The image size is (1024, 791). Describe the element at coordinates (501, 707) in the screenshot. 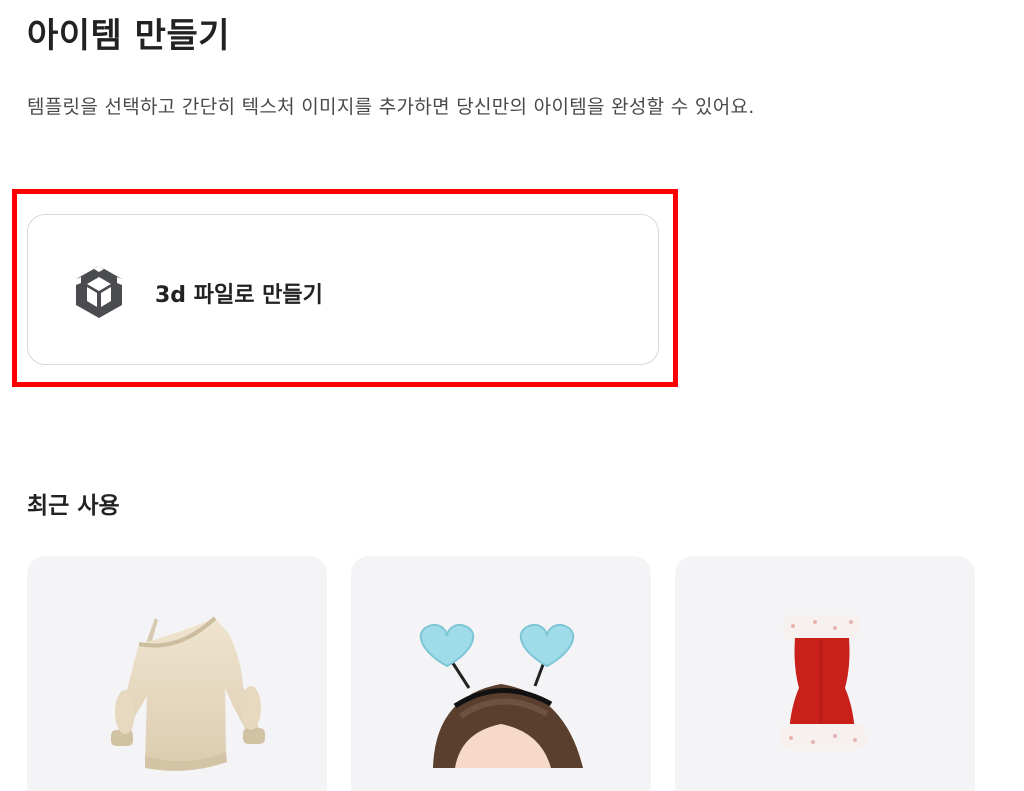

I see `heart-headband-thumbnail` at that location.